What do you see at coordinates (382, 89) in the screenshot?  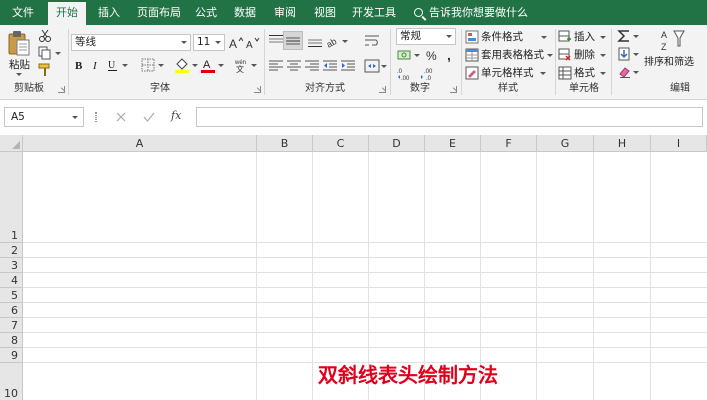 I see `alignment-launcher-icon` at bounding box center [382, 89].